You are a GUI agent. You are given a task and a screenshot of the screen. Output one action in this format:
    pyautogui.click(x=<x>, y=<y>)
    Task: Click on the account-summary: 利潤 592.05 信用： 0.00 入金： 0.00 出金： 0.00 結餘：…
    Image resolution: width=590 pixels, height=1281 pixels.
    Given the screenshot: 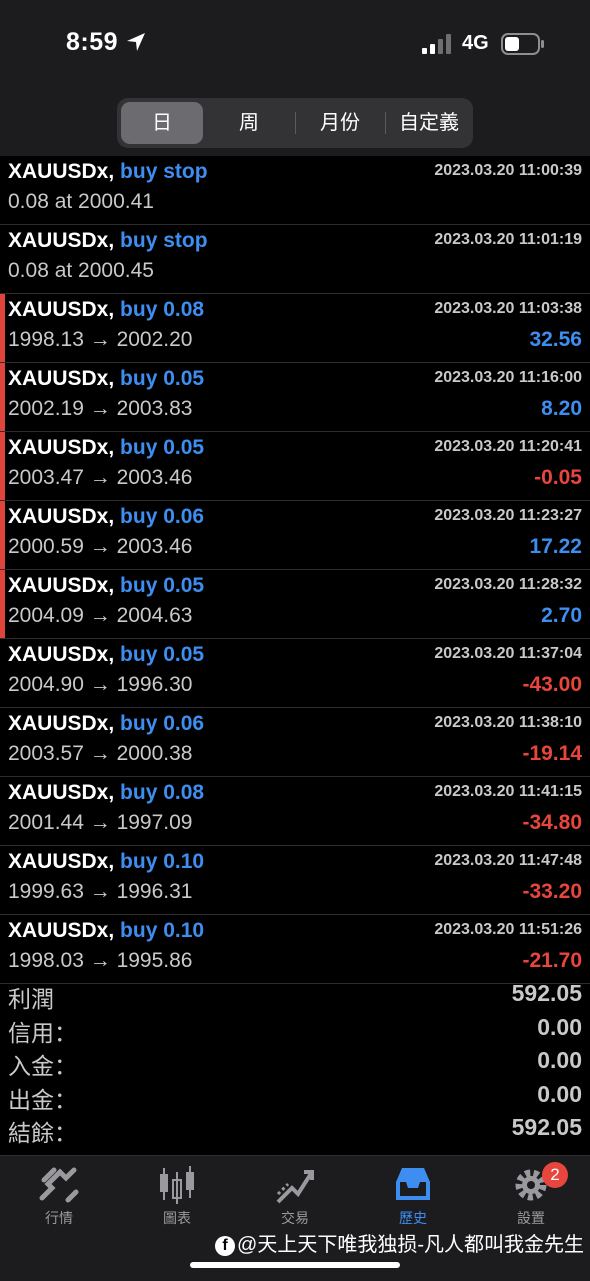 What is the action you would take?
    pyautogui.click(x=295, y=1064)
    